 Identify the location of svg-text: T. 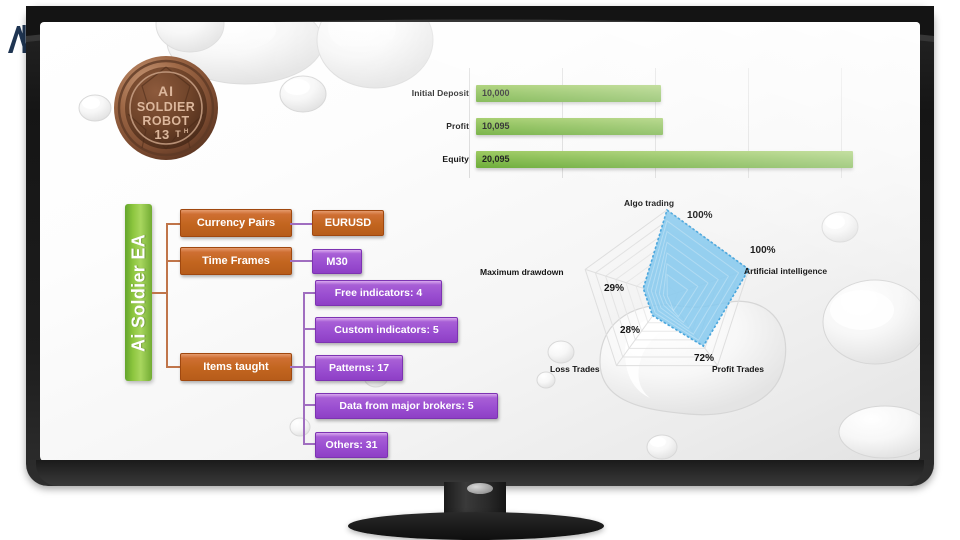
(178, 134).